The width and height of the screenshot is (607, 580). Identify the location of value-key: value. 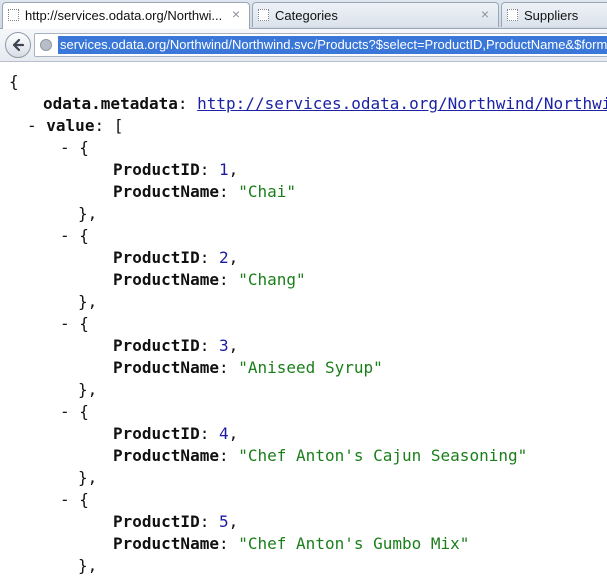
(70, 125).